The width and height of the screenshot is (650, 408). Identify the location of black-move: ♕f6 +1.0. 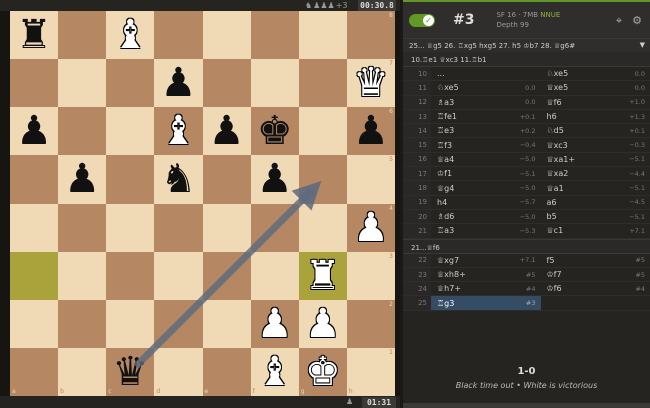
(595, 102).